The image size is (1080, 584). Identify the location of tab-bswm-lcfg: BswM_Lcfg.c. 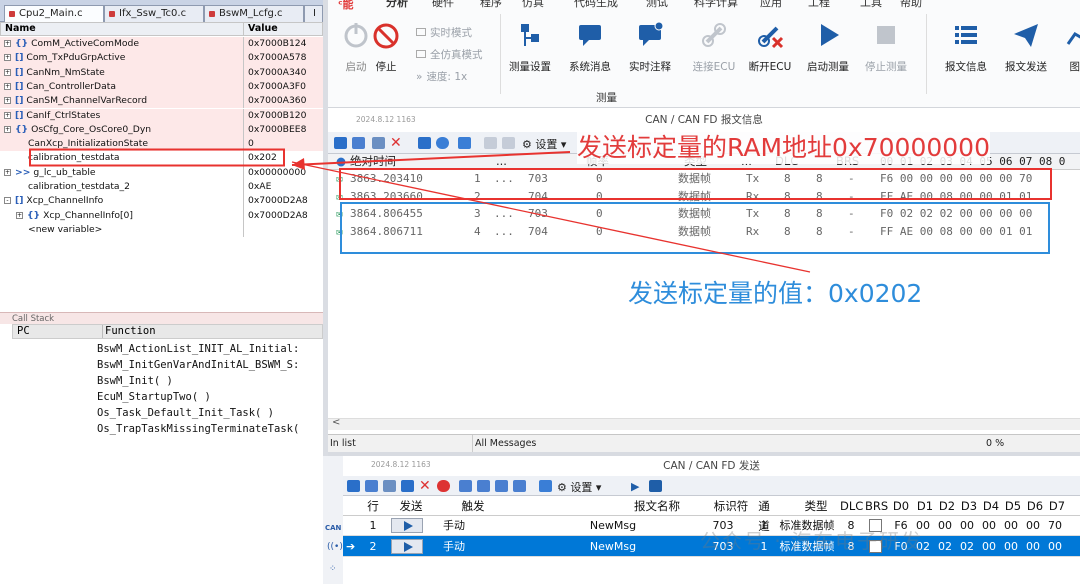
(254, 13).